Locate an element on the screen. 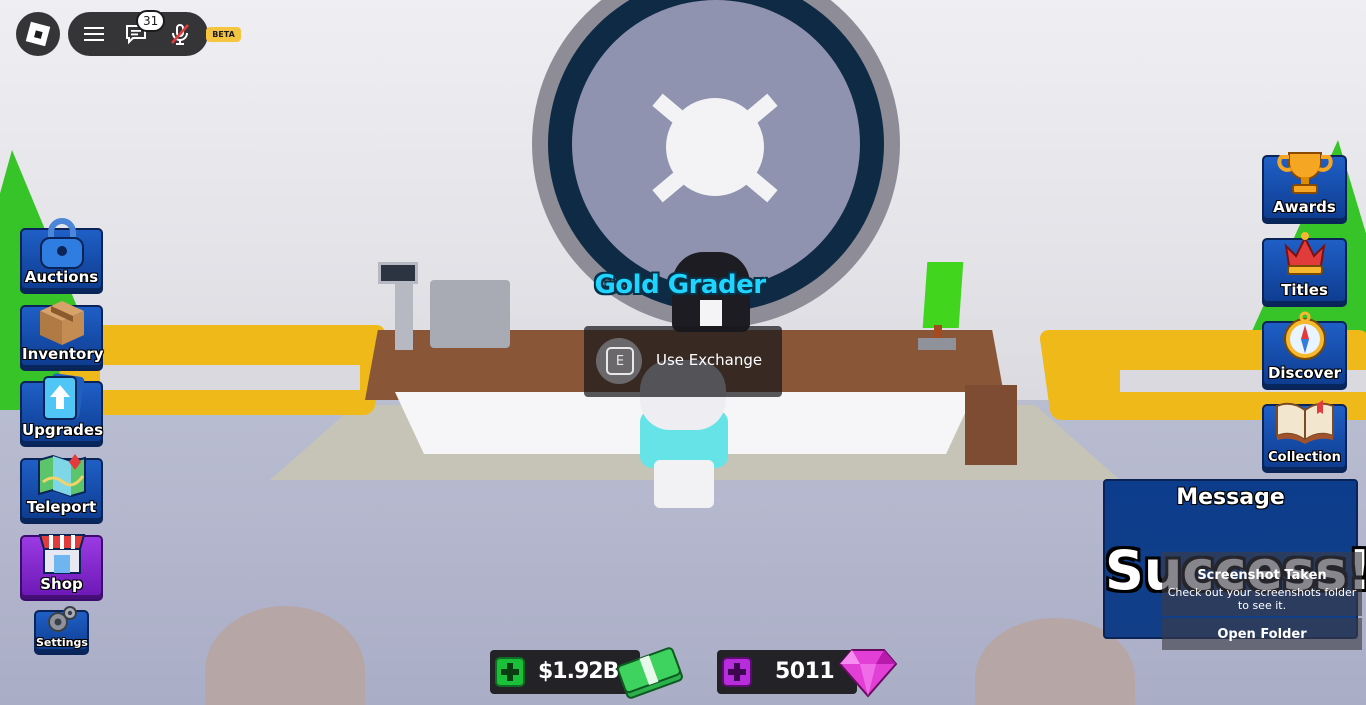  collection-button: Collection is located at coordinates (1304, 436).